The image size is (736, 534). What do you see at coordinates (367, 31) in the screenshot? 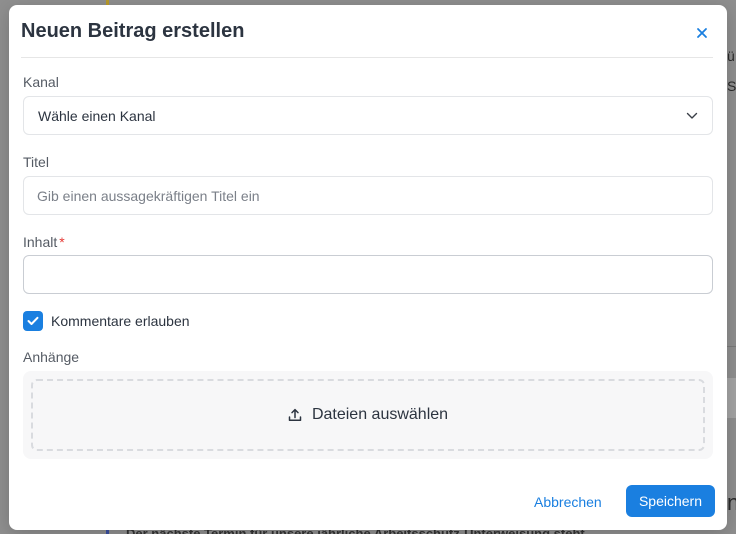
I see `modal-header: Neuen Beitrag erstellen` at bounding box center [367, 31].